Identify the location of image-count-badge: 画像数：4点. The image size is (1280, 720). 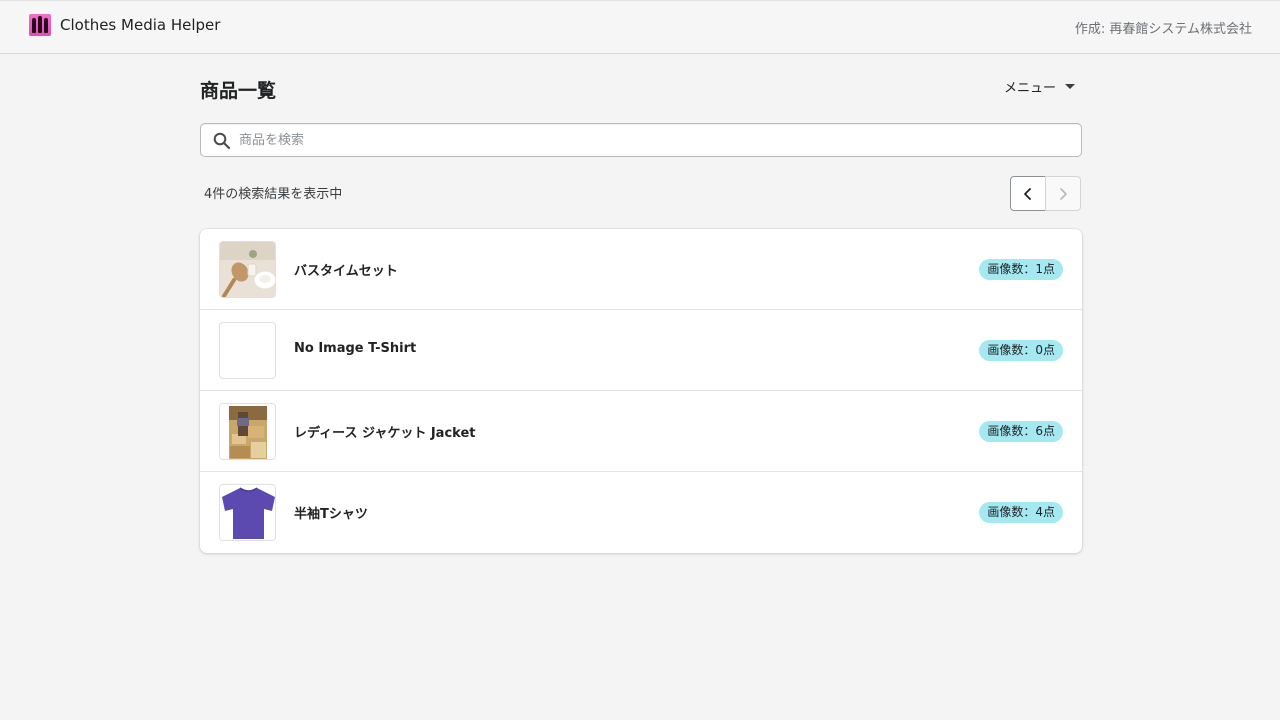
(1021, 512).